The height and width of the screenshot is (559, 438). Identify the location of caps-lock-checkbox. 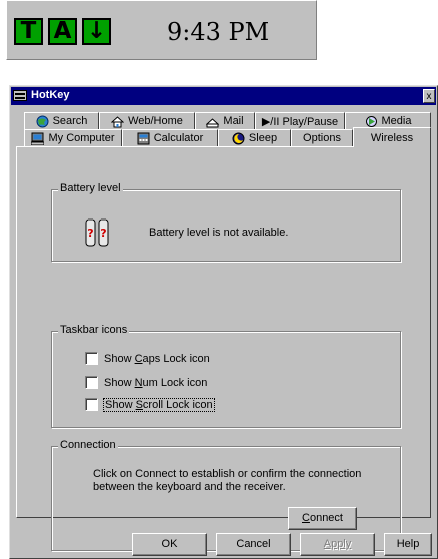
(91, 358).